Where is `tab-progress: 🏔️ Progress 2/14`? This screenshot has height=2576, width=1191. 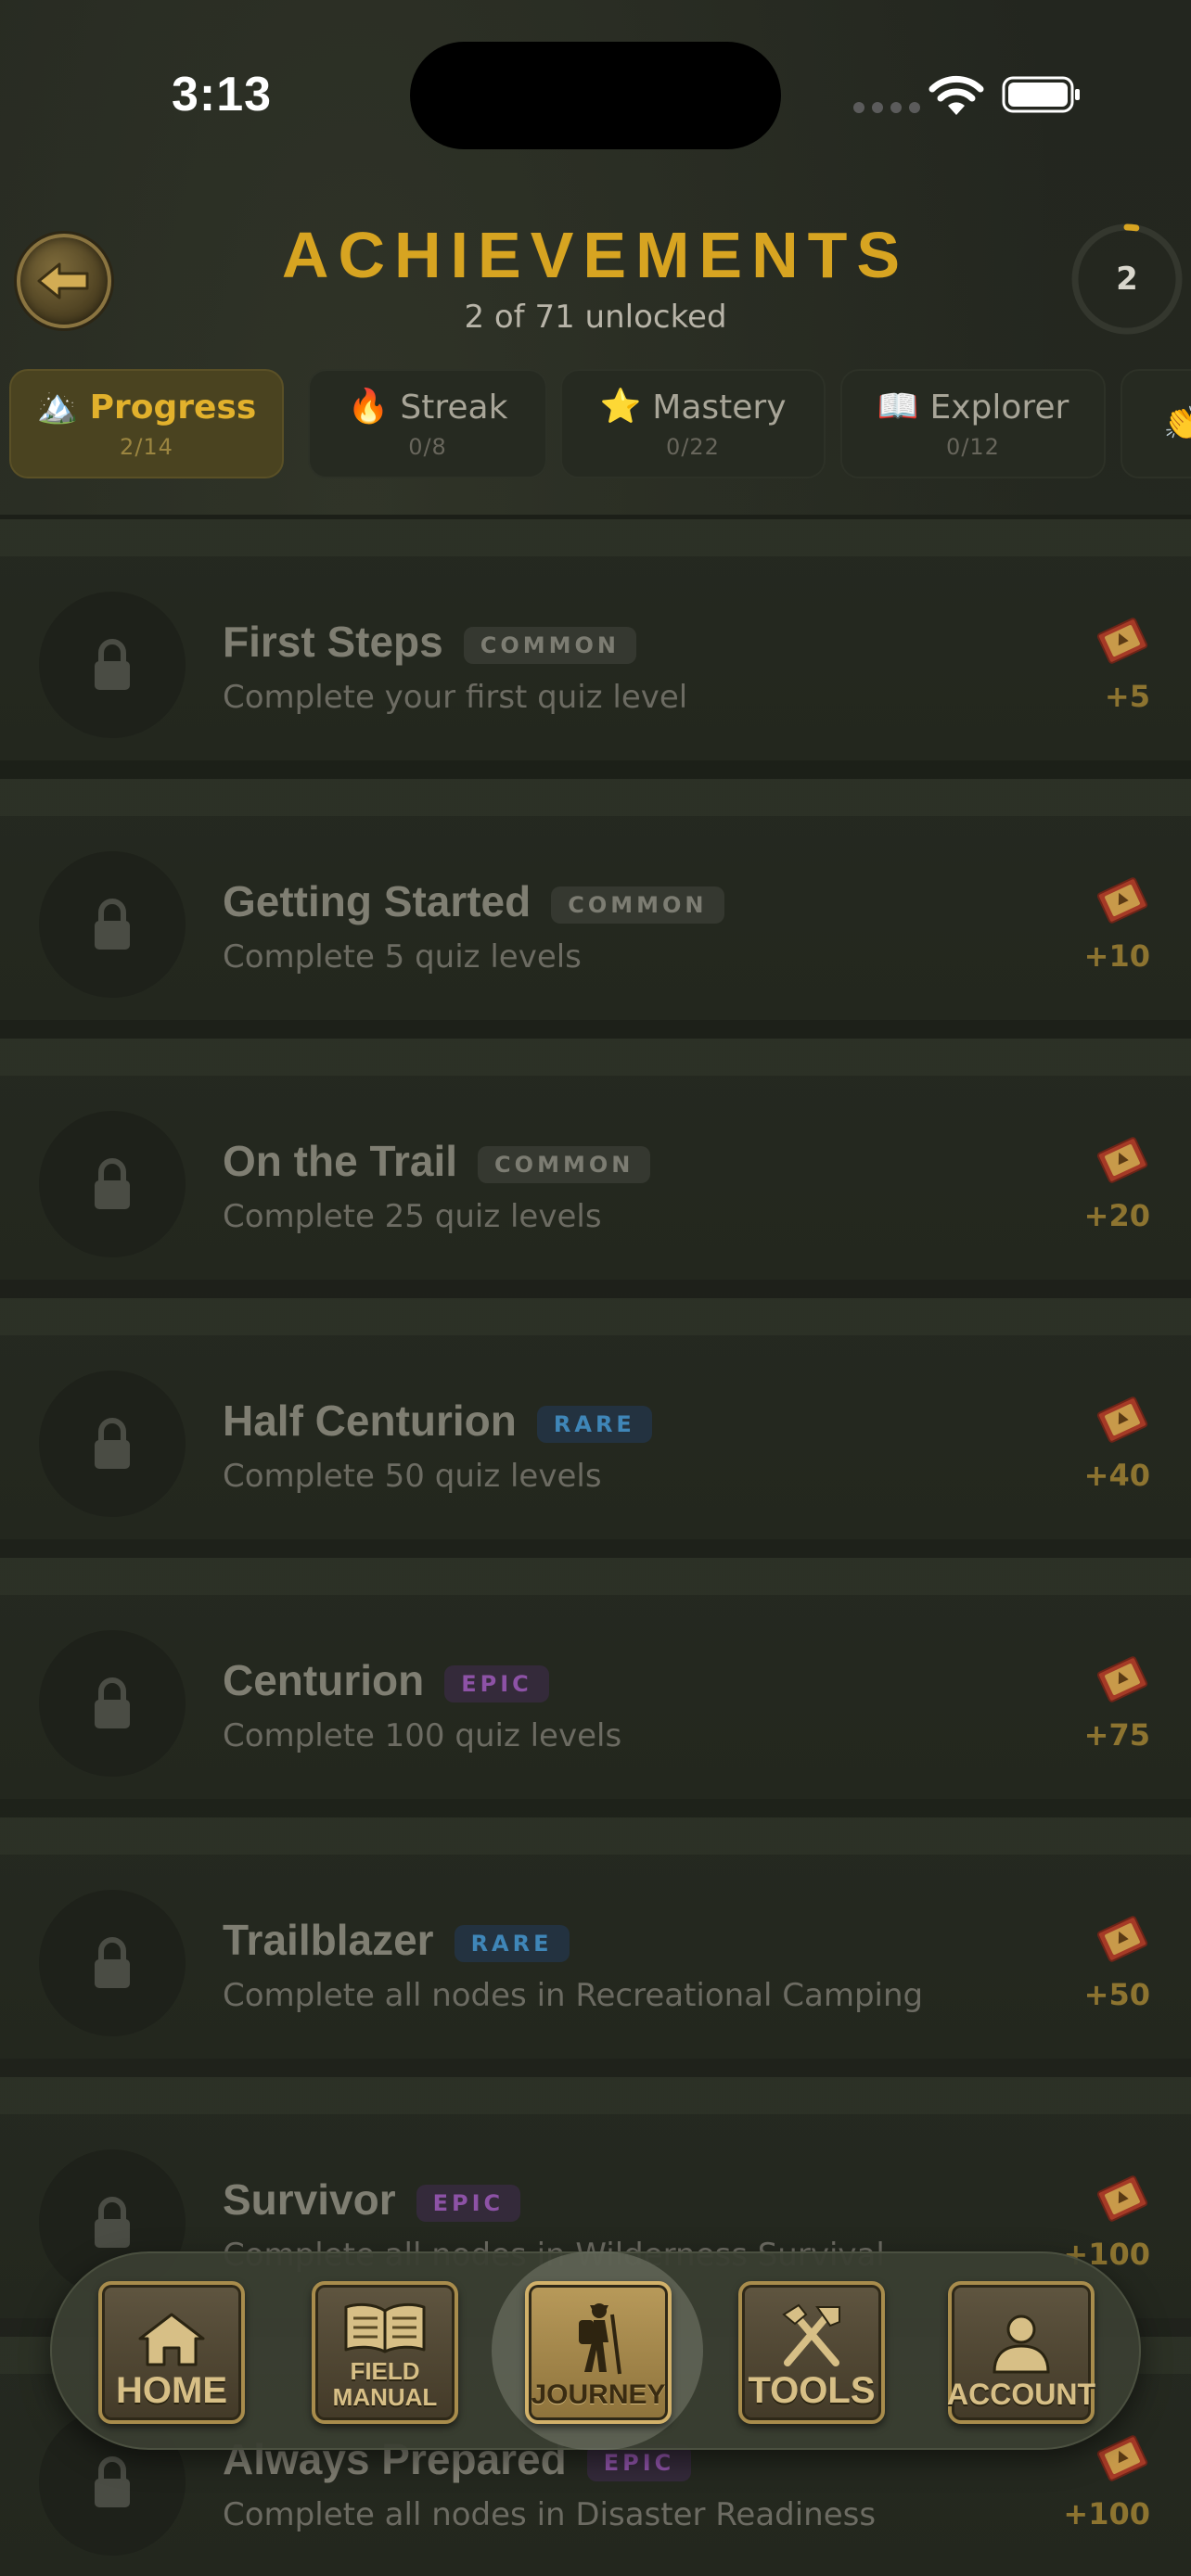 tab-progress: 🏔️ Progress 2/14 is located at coordinates (146, 423).